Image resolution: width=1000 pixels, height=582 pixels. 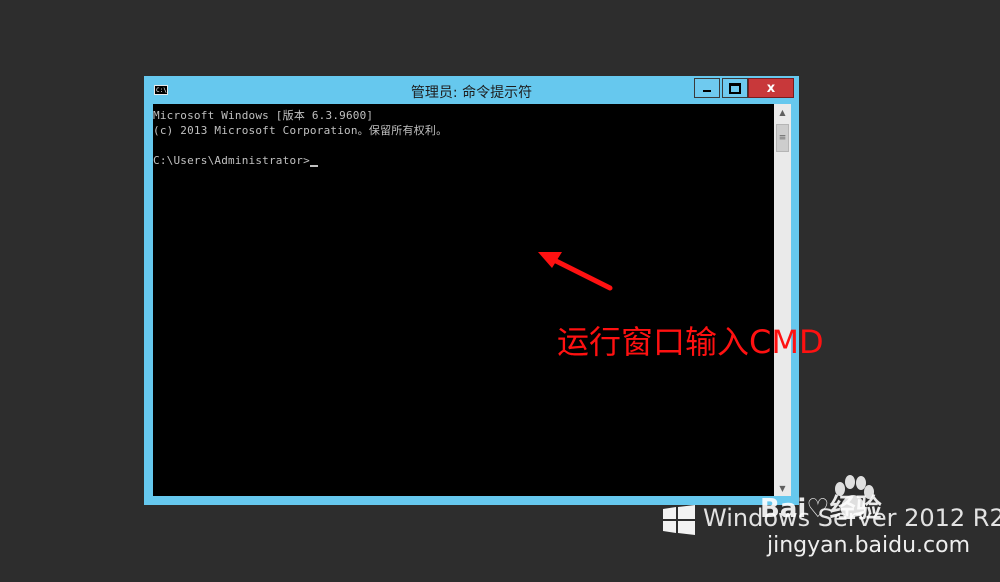 What do you see at coordinates (300, 130) in the screenshot?
I see `console-line-copyright: (c) 2013 Microsoft Corporation。保留所有权利。` at bounding box center [300, 130].